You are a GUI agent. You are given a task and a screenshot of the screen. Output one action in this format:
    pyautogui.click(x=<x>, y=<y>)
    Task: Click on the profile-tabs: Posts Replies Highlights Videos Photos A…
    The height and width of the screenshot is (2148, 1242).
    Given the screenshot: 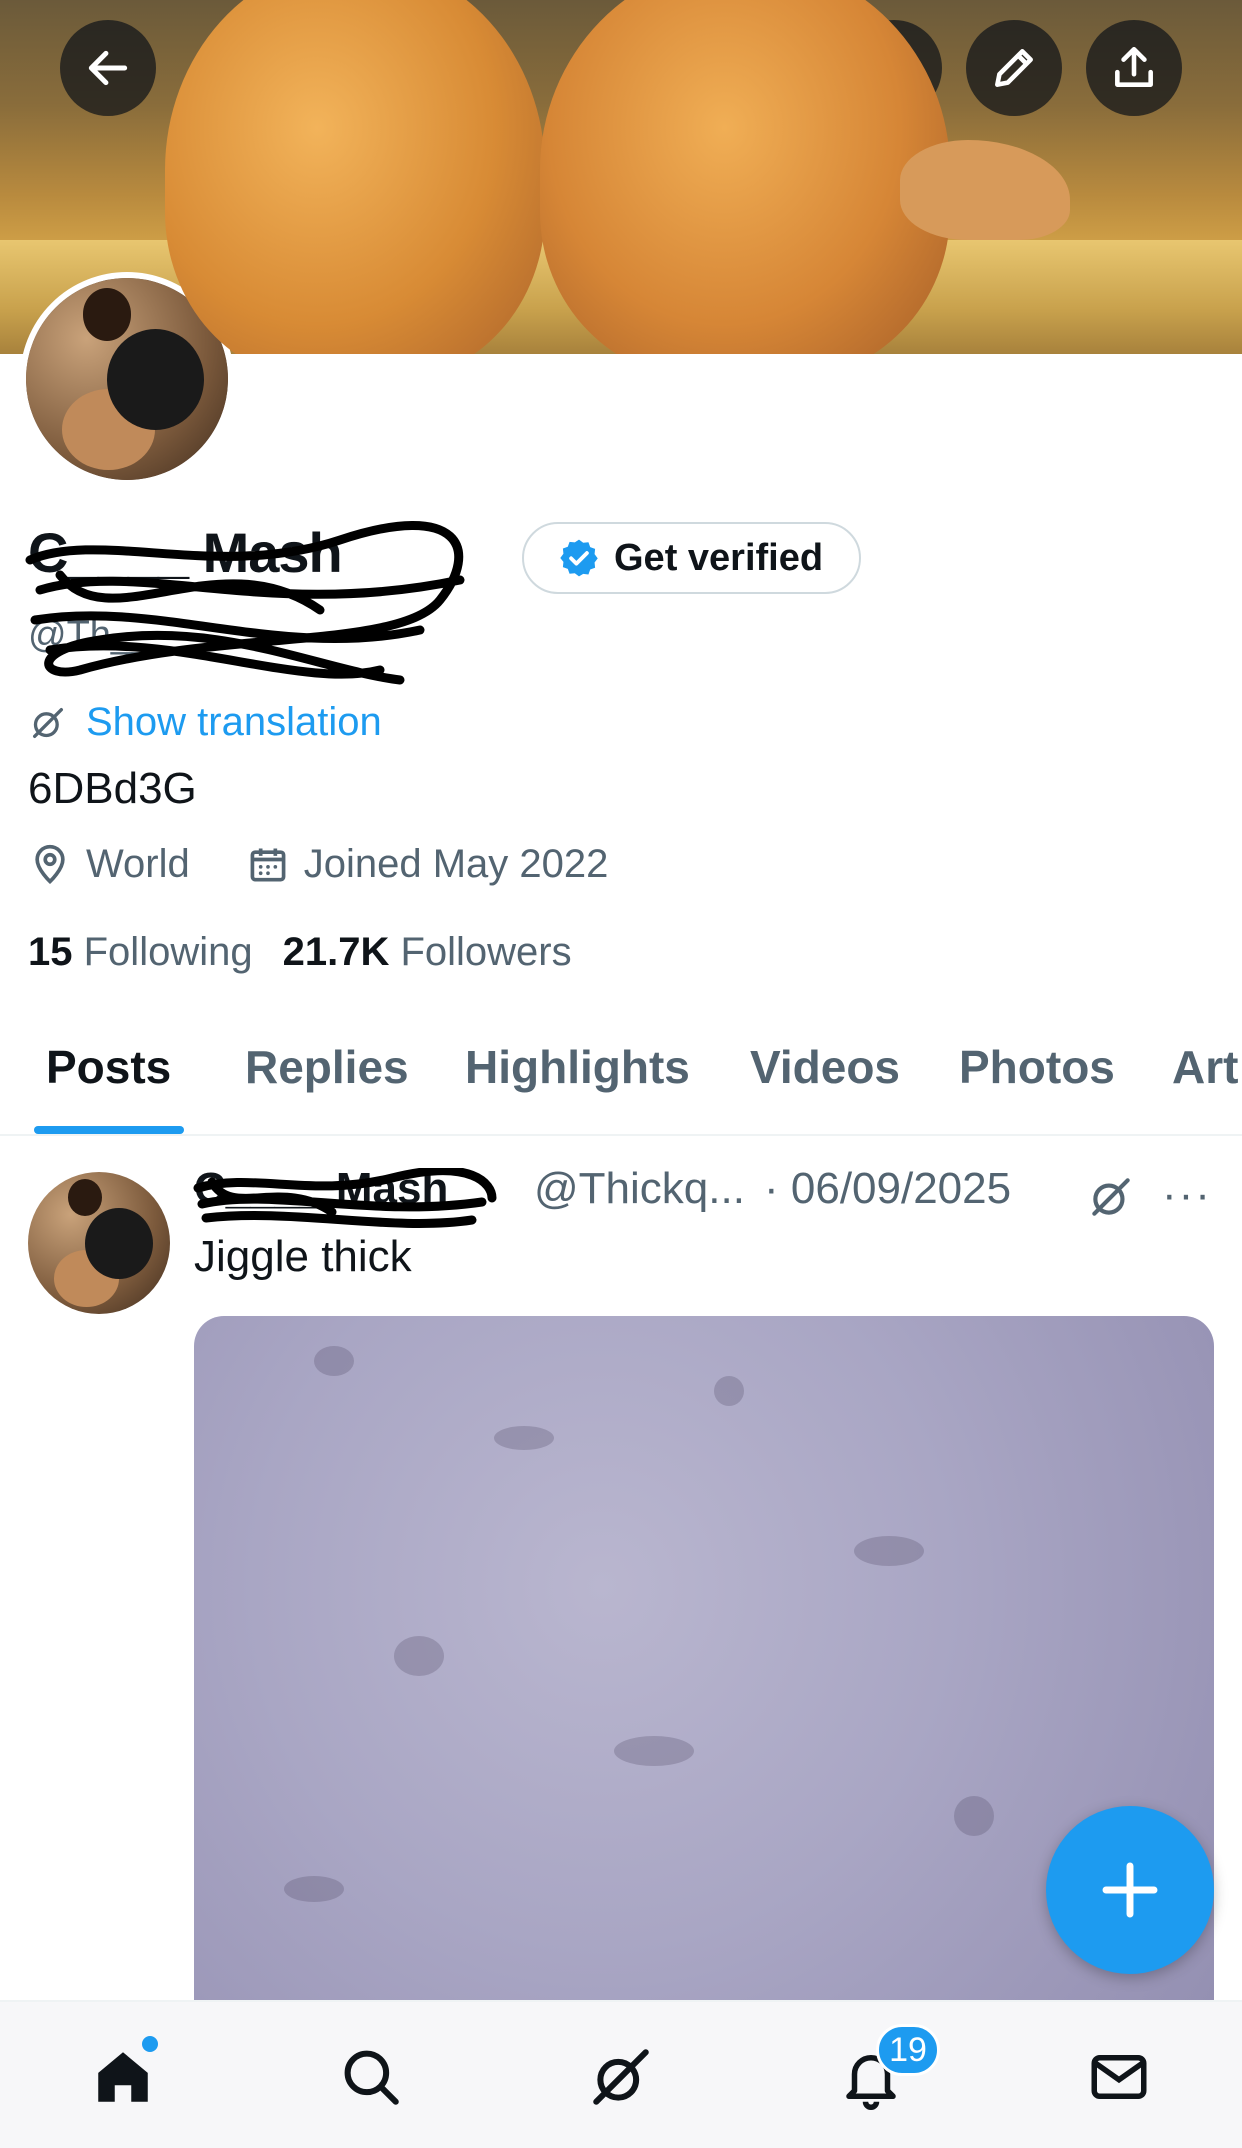 What is the action you would take?
    pyautogui.click(x=621, y=1073)
    